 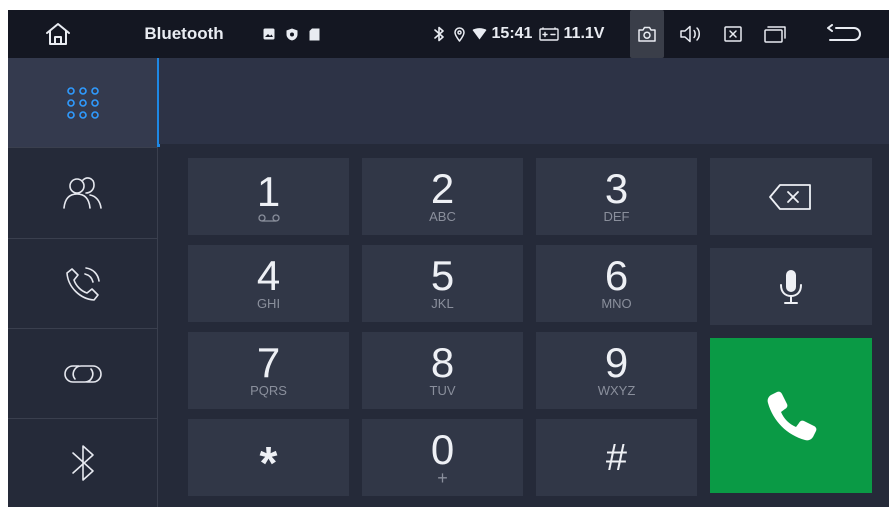 I want to click on voicemail-icon, so click(x=268, y=217).